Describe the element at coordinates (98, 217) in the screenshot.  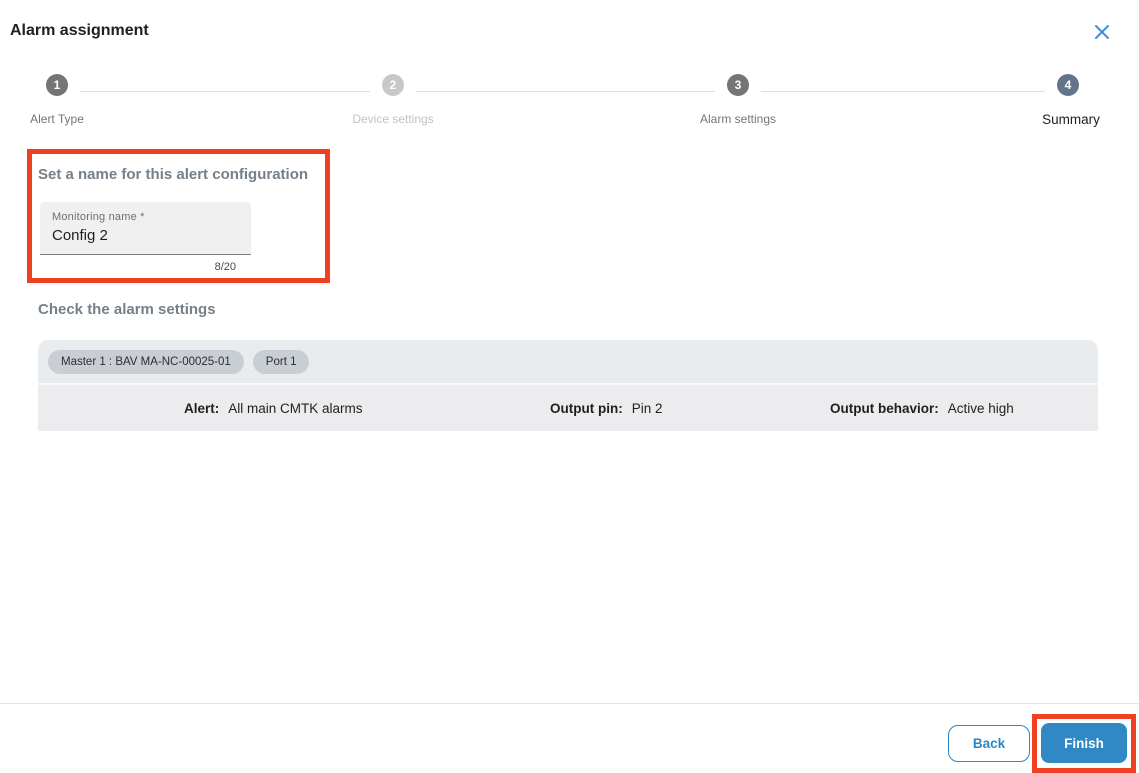
I see `monitoring-name-label: Monitoring name *` at that location.